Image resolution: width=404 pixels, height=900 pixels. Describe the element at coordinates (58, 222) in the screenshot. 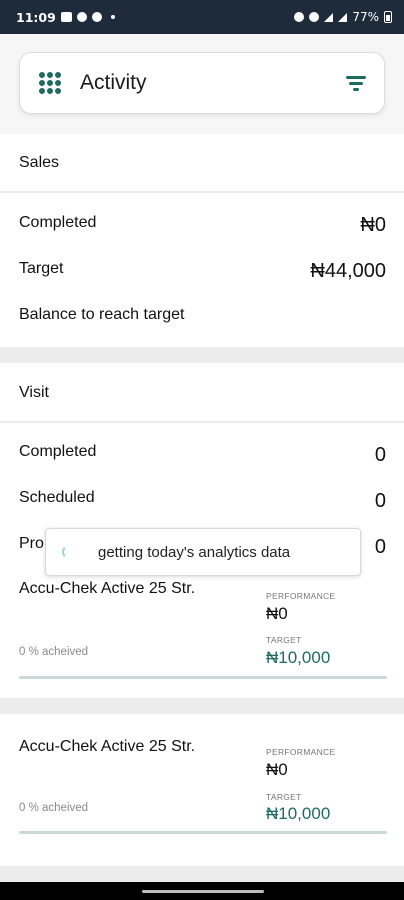

I see `sales-completed-label: Completed` at that location.